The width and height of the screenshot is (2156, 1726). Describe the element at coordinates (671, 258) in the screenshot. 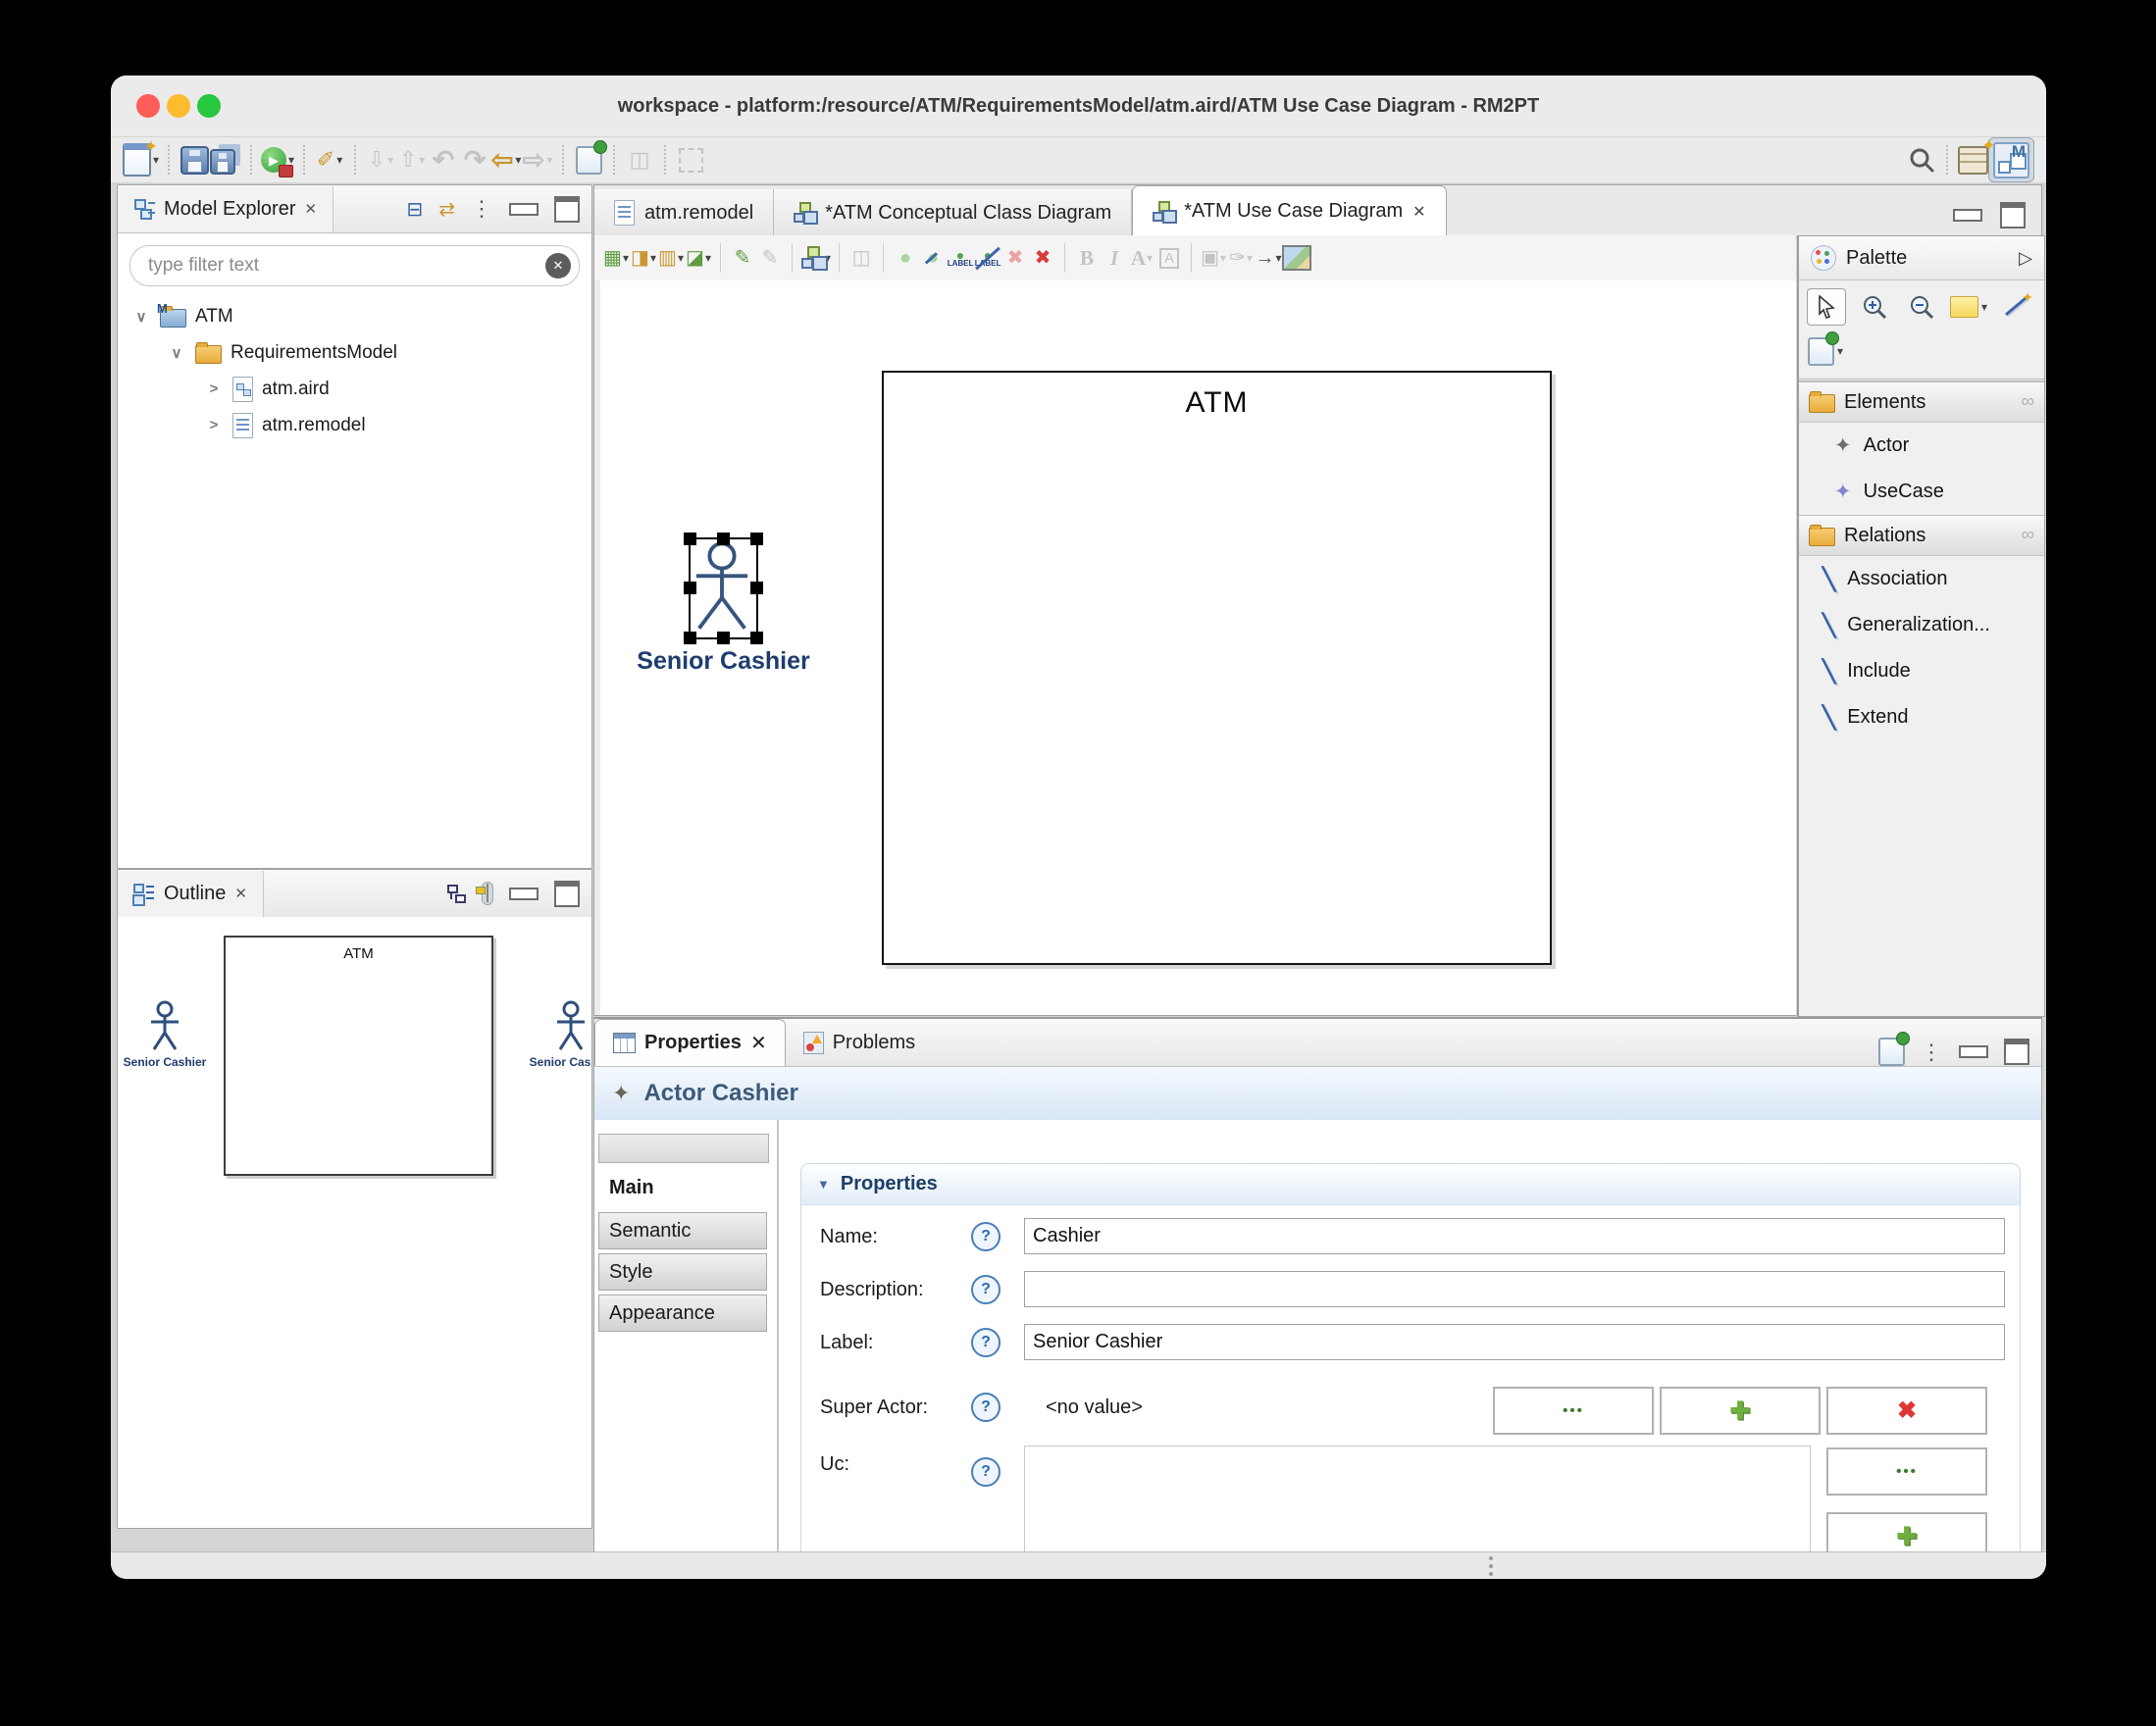

I see `distribute-button: ▥ ▾` at that location.